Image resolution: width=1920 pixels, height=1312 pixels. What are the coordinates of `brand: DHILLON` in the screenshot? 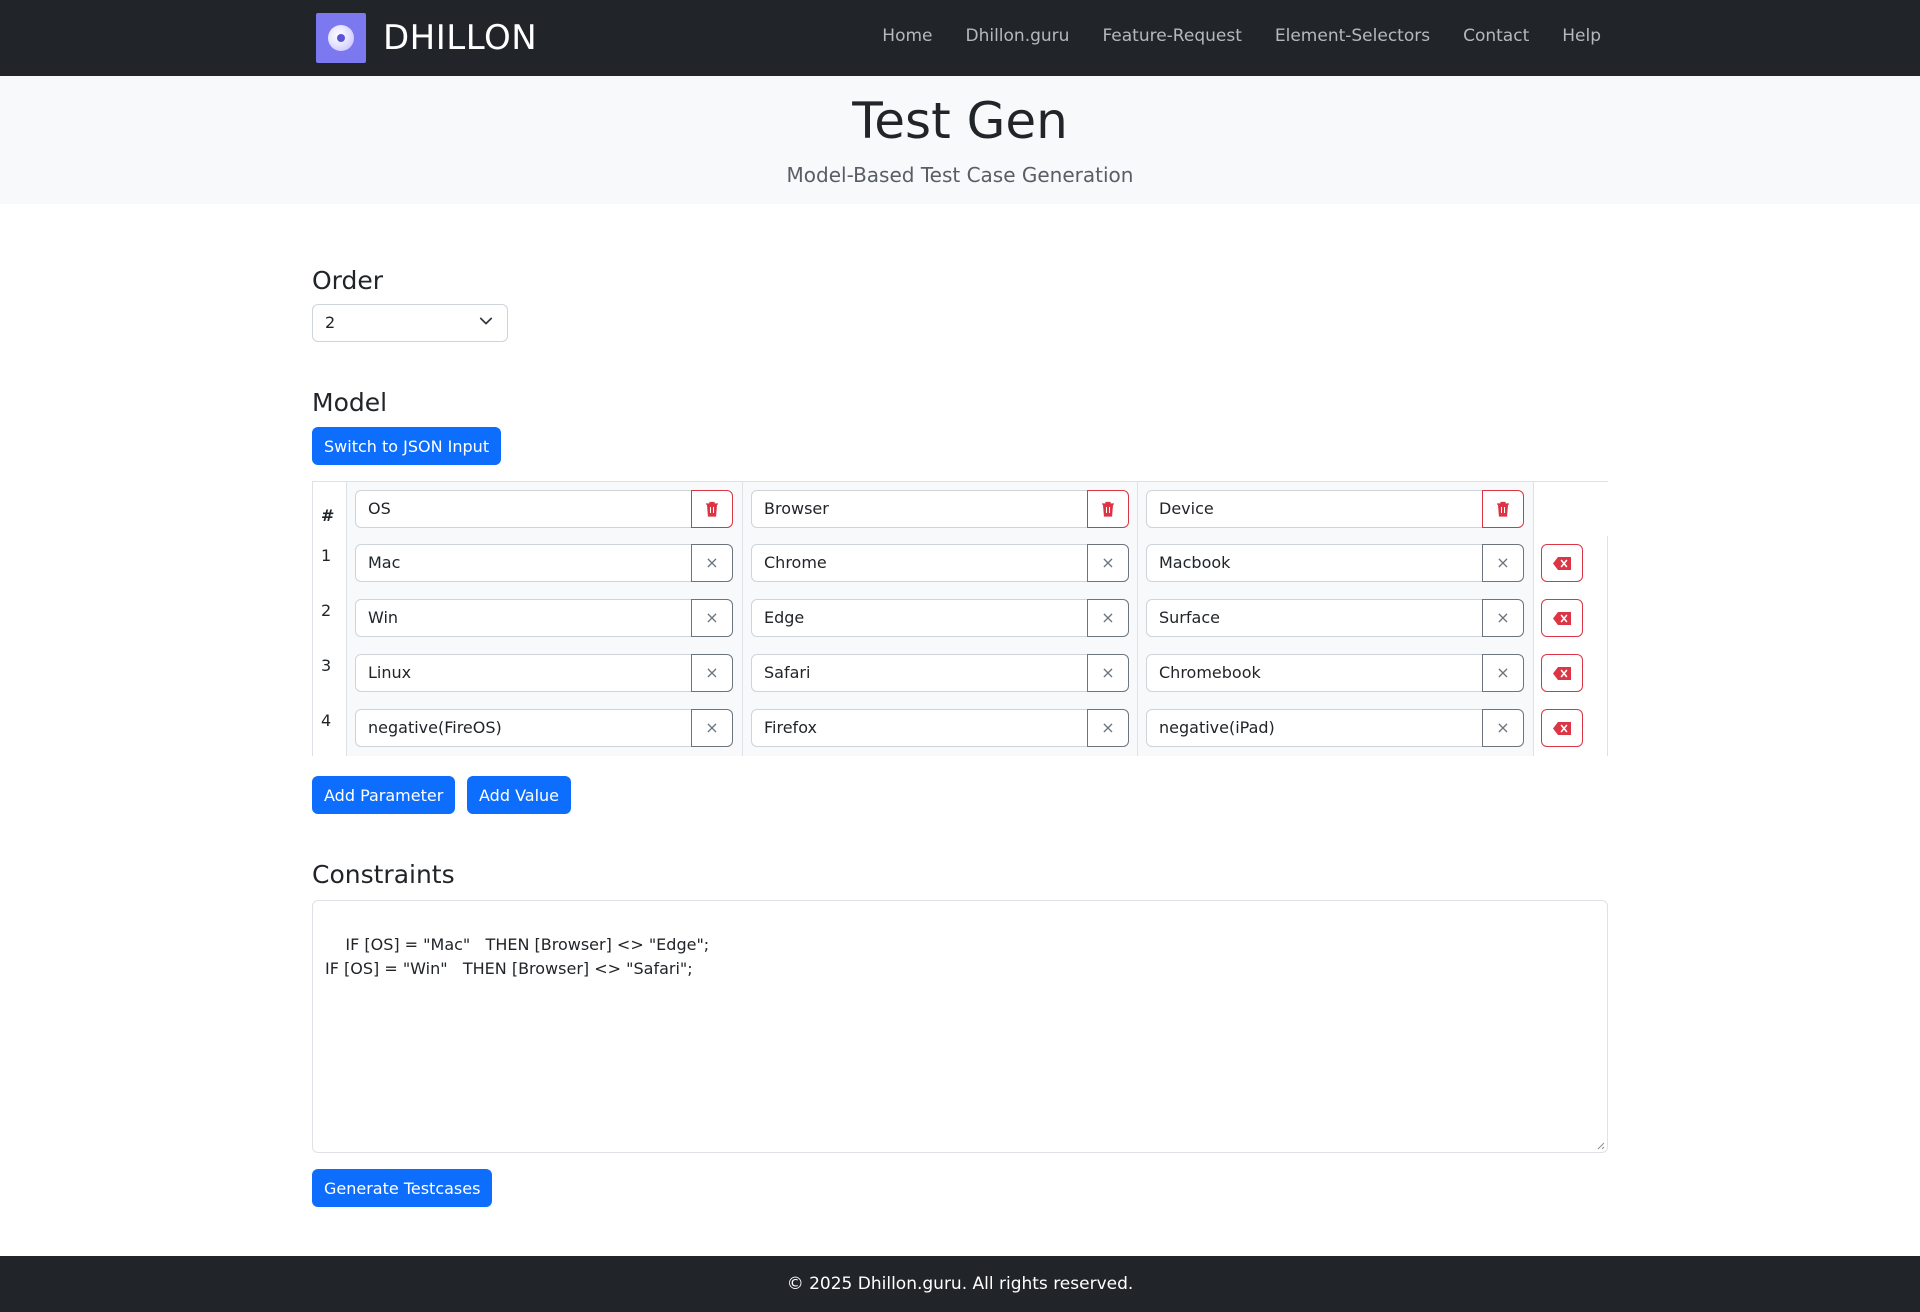 It's located at (426, 38).